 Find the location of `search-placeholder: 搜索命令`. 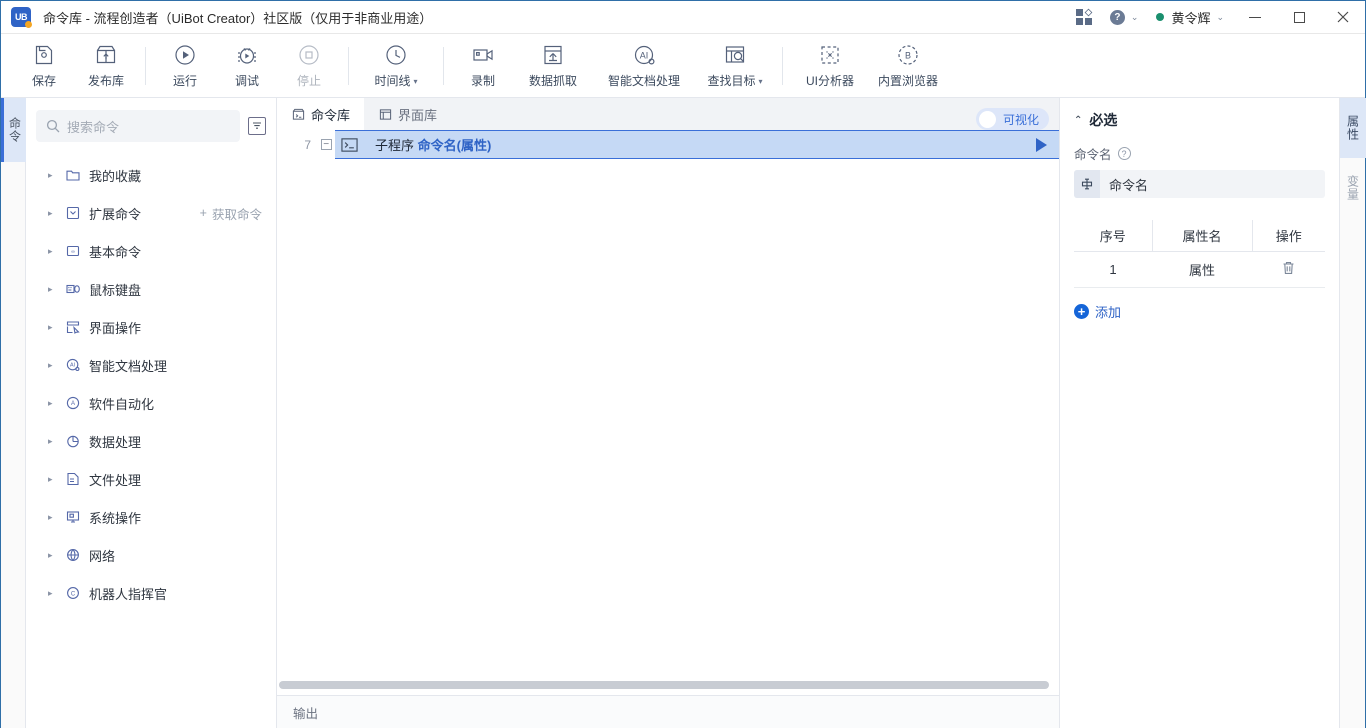

search-placeholder: 搜索命令 is located at coordinates (93, 127).